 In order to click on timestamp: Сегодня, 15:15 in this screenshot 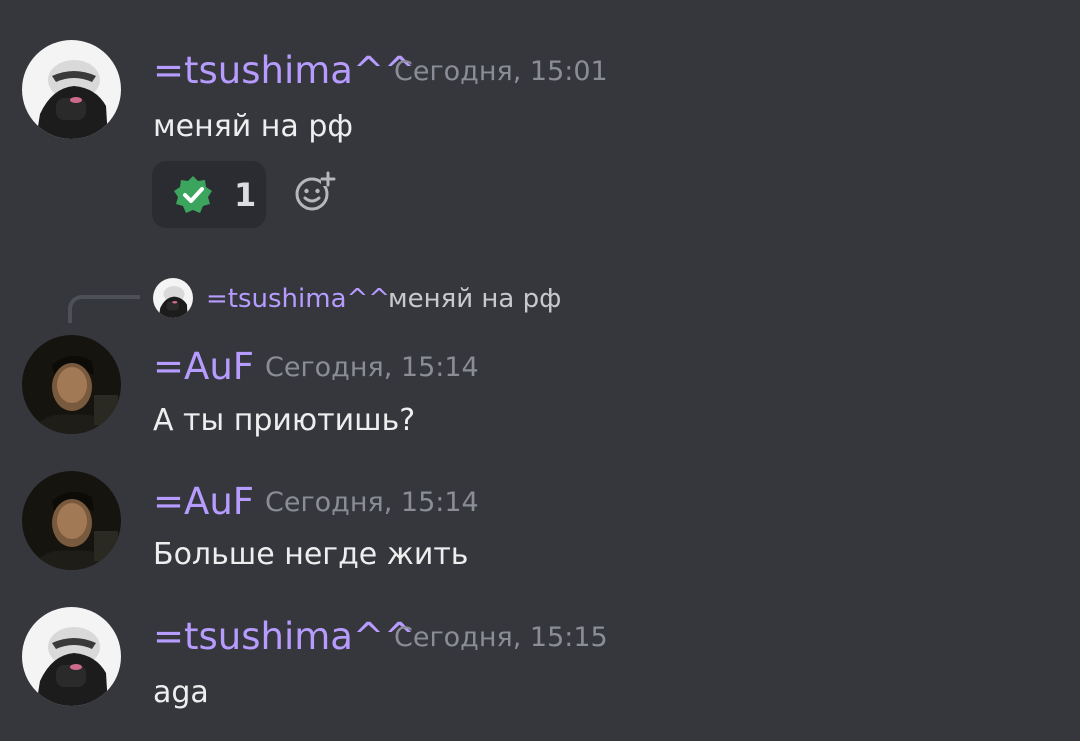, I will do `click(501, 637)`.